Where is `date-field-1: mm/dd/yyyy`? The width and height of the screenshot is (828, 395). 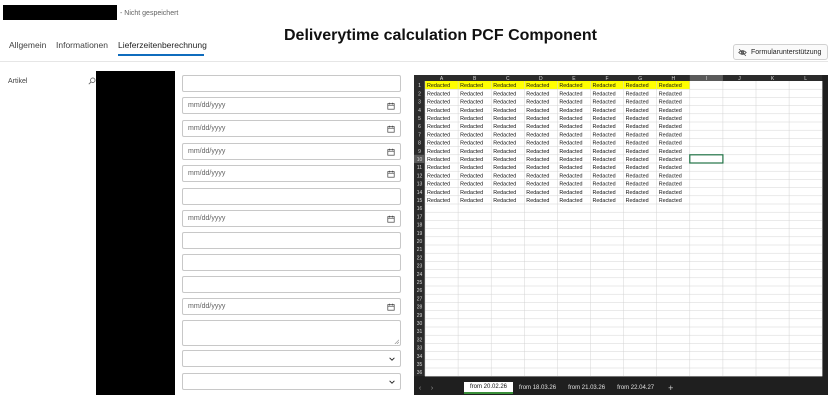 date-field-1: mm/dd/yyyy is located at coordinates (291, 105).